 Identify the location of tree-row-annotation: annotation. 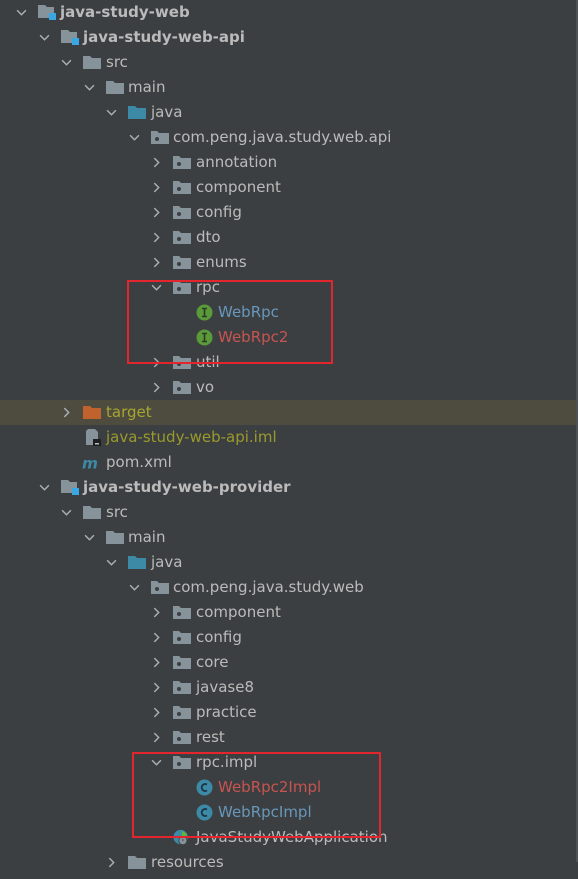
(288, 162).